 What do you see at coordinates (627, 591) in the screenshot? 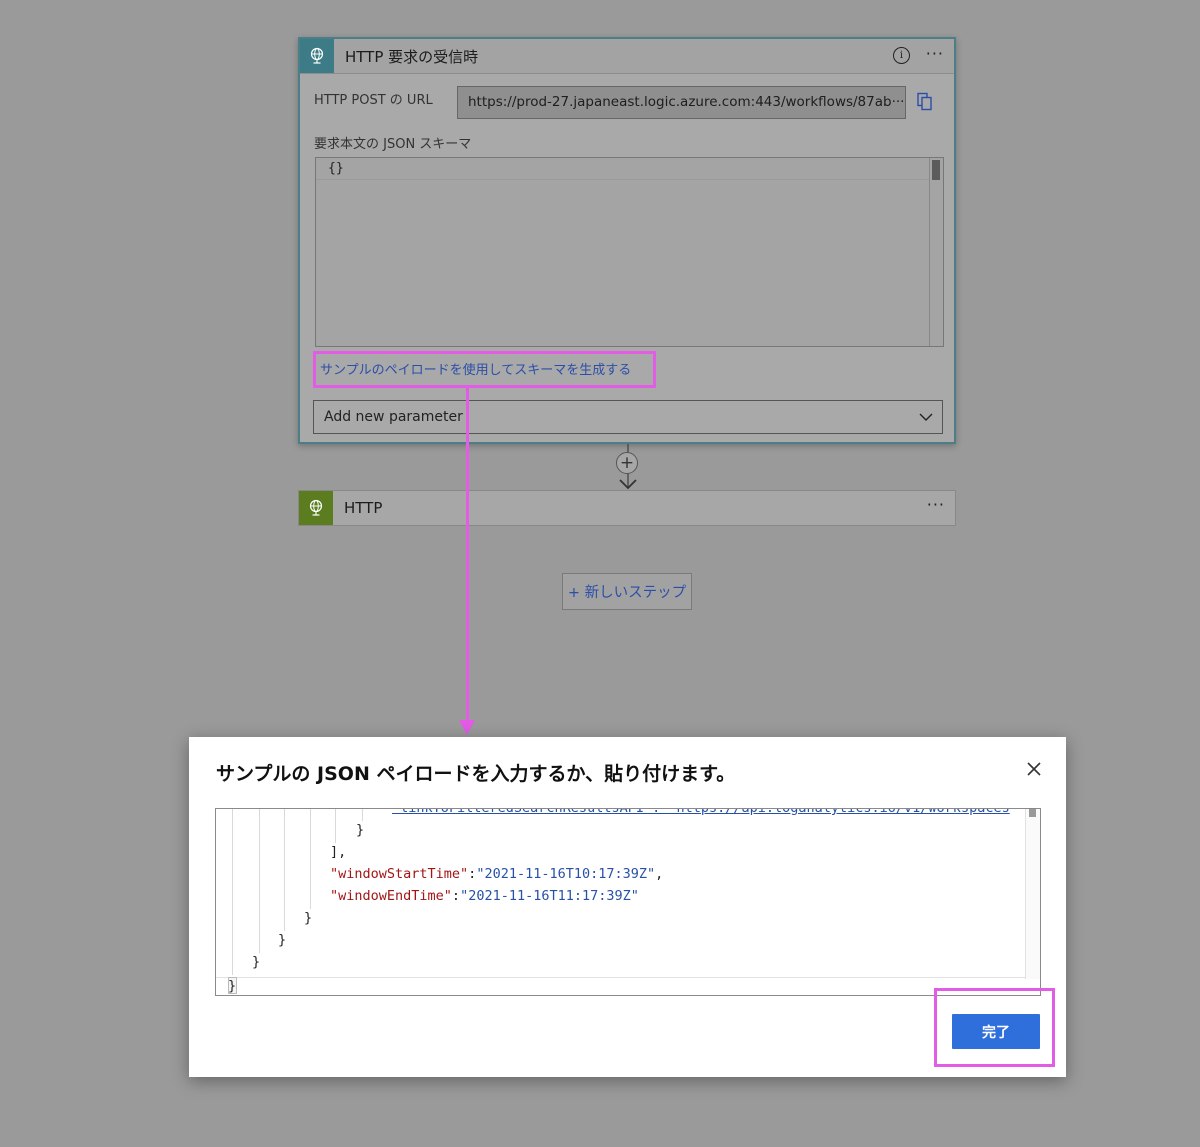
I see `new-step-button: + 新しいステップ` at bounding box center [627, 591].